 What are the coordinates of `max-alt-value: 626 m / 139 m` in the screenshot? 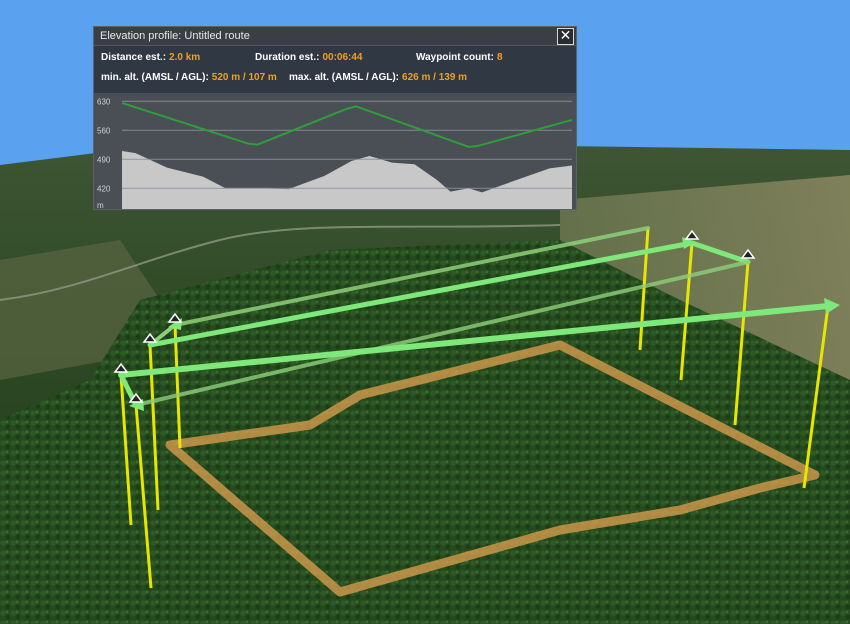 It's located at (435, 77).